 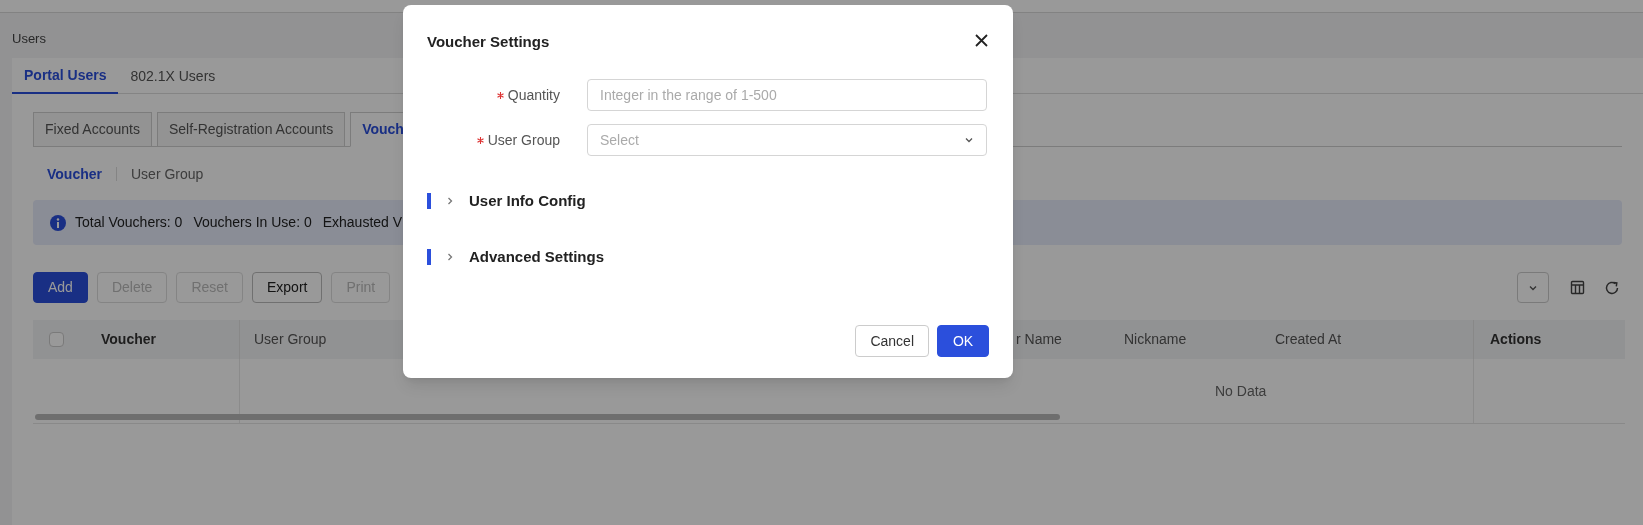 I want to click on column-header: User Group, so click(x=290, y=339).